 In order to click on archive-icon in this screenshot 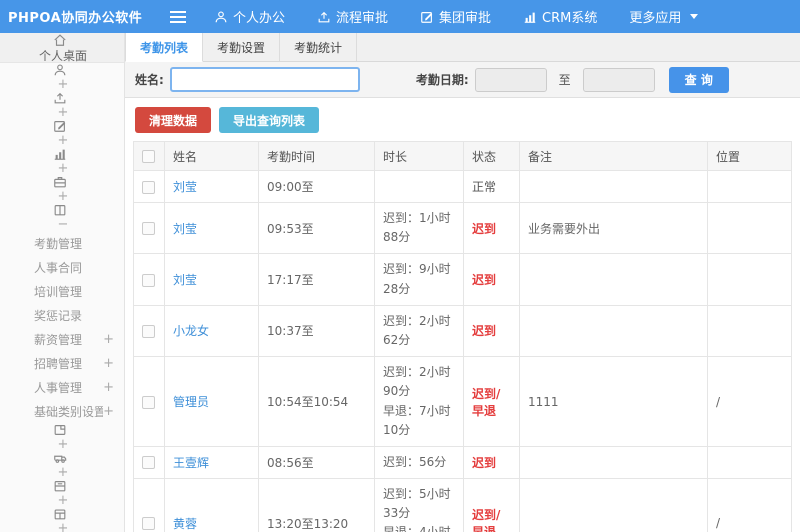, I will do `click(63, 486)`.